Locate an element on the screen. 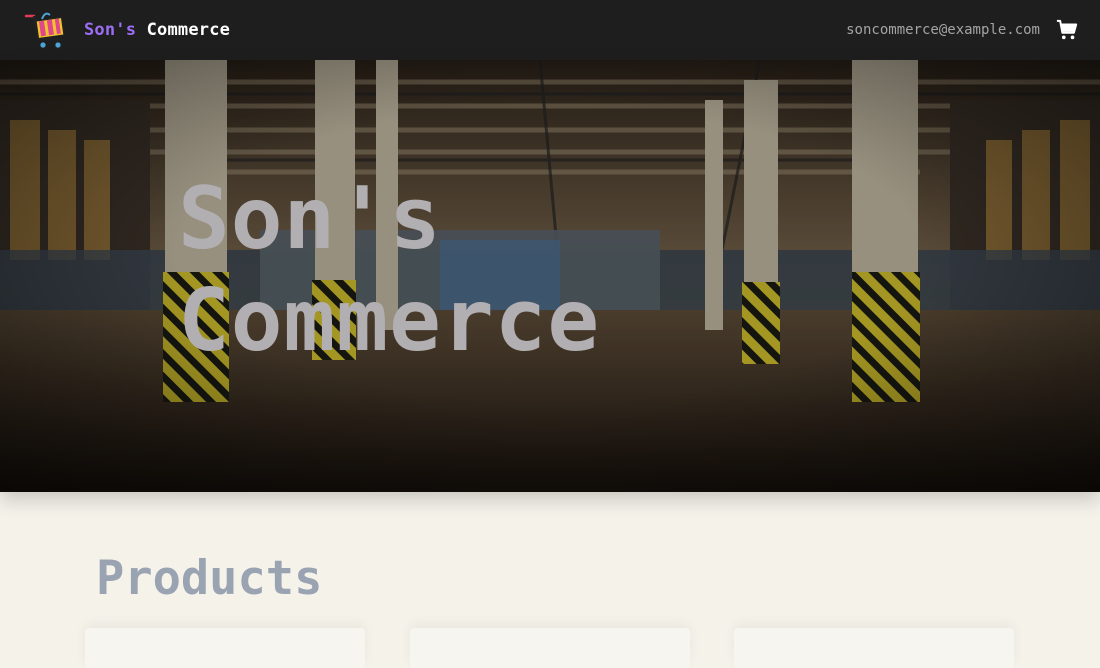  brand-name-part1: Son's is located at coordinates (110, 30).